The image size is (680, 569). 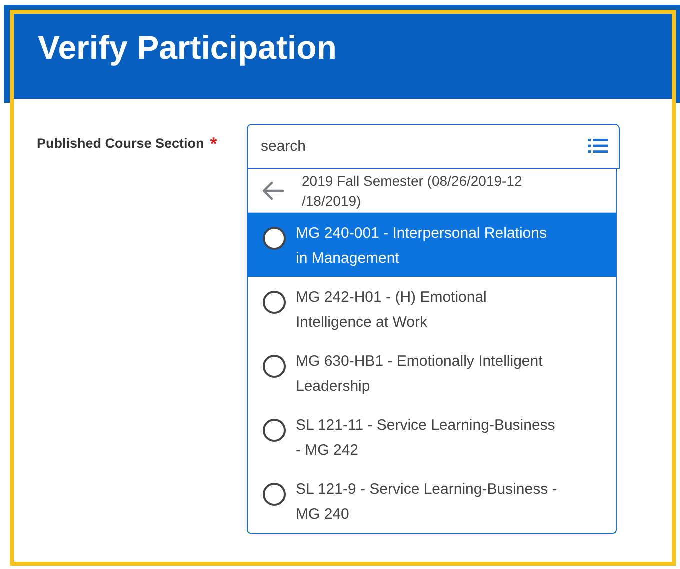 I want to click on course-option: SL 121-9 - Service Learning-Business - MG 240, so click(x=432, y=501).